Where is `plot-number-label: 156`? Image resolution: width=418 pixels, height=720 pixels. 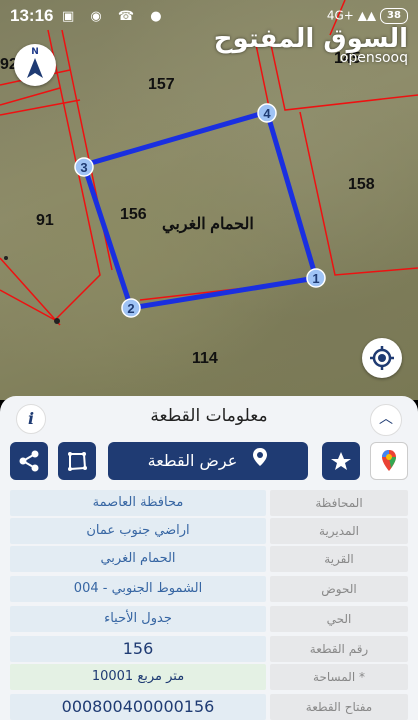
plot-number-label: 156 is located at coordinates (133, 214).